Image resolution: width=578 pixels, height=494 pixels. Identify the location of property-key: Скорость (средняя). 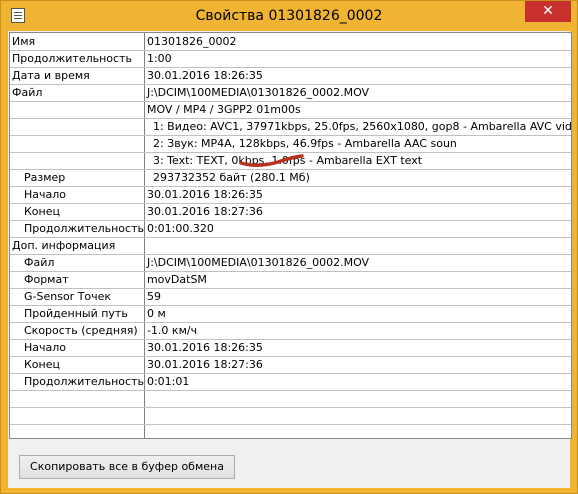
(77, 331).